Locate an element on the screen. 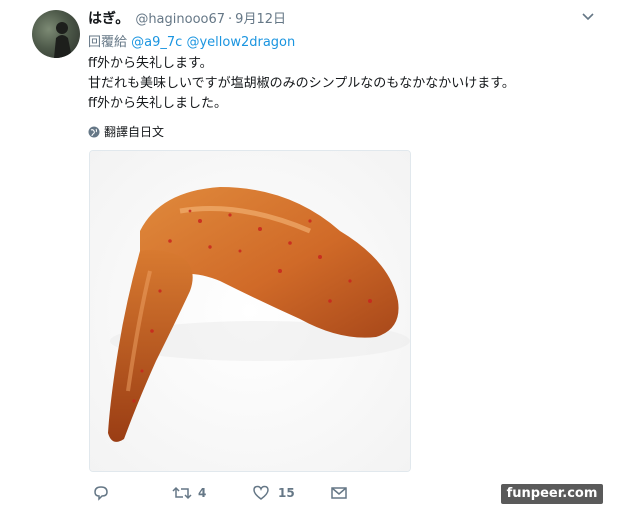 This screenshot has height=506, width=624. reply-prefix: 回覆給 is located at coordinates (108, 42).